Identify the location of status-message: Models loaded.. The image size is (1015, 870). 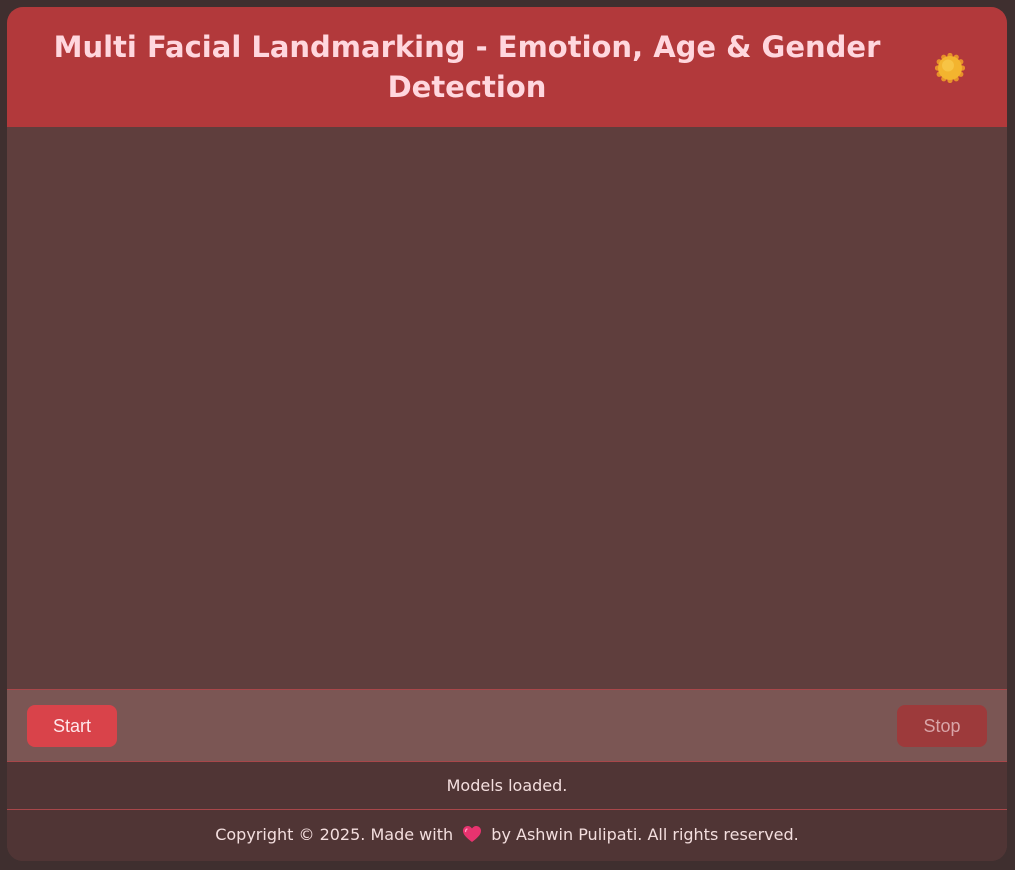
(507, 786).